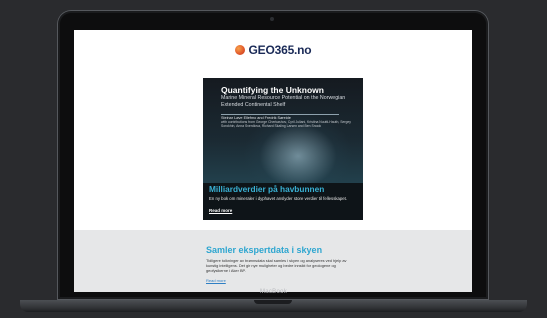  Describe the element at coordinates (284, 189) in the screenshot. I see `feature-headline: Milliardverdier på havbunnen` at that location.